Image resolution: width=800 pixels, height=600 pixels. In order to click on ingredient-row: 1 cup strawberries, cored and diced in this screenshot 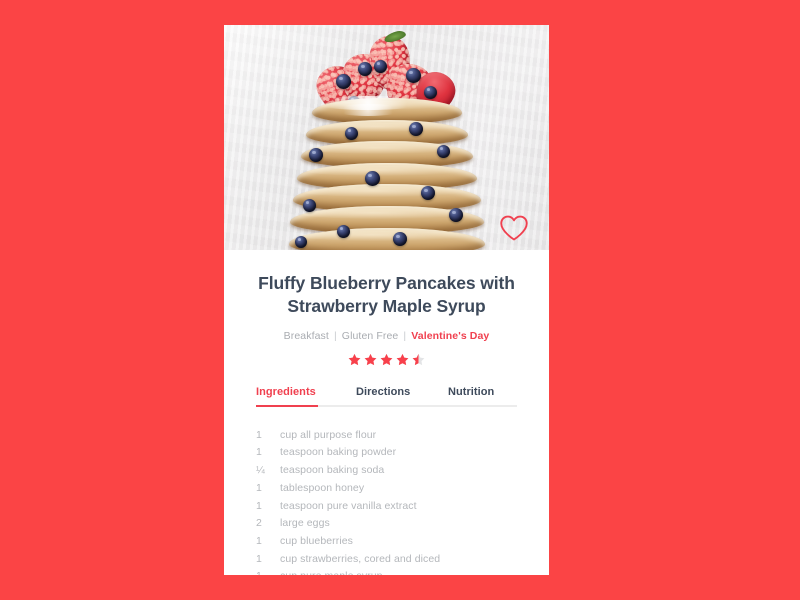, I will do `click(386, 559)`.